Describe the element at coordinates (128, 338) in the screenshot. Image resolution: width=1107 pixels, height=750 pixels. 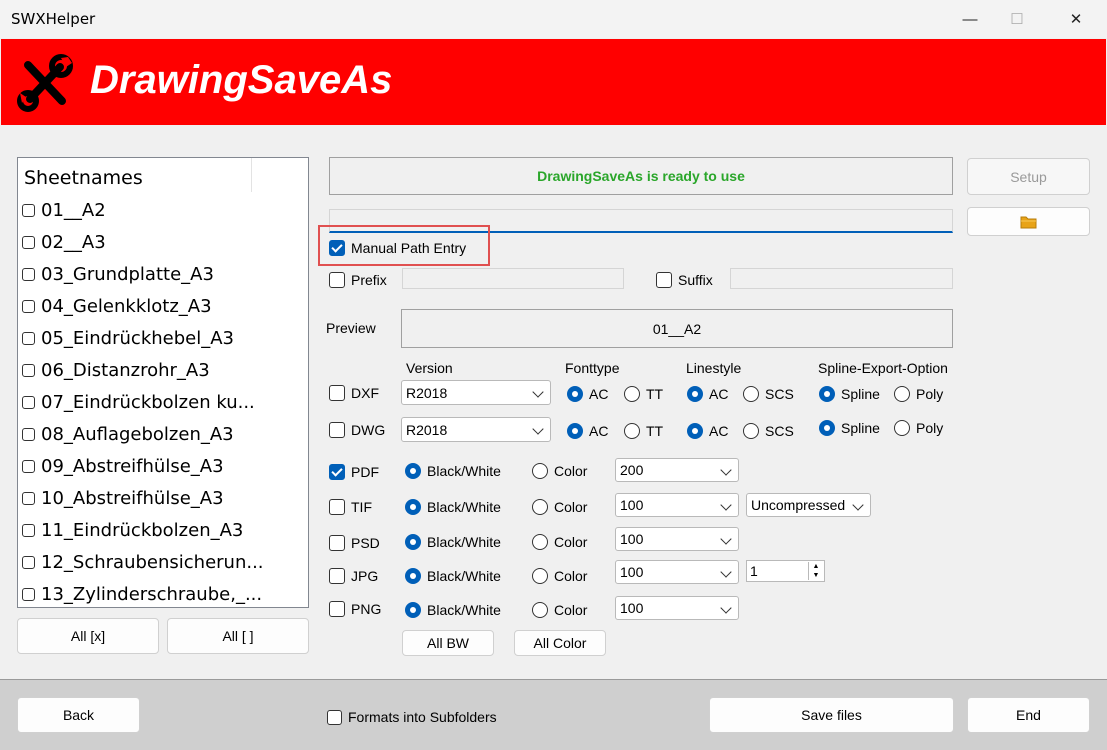
I see `sheet-item: 05_Eindrückhebel_A3` at that location.